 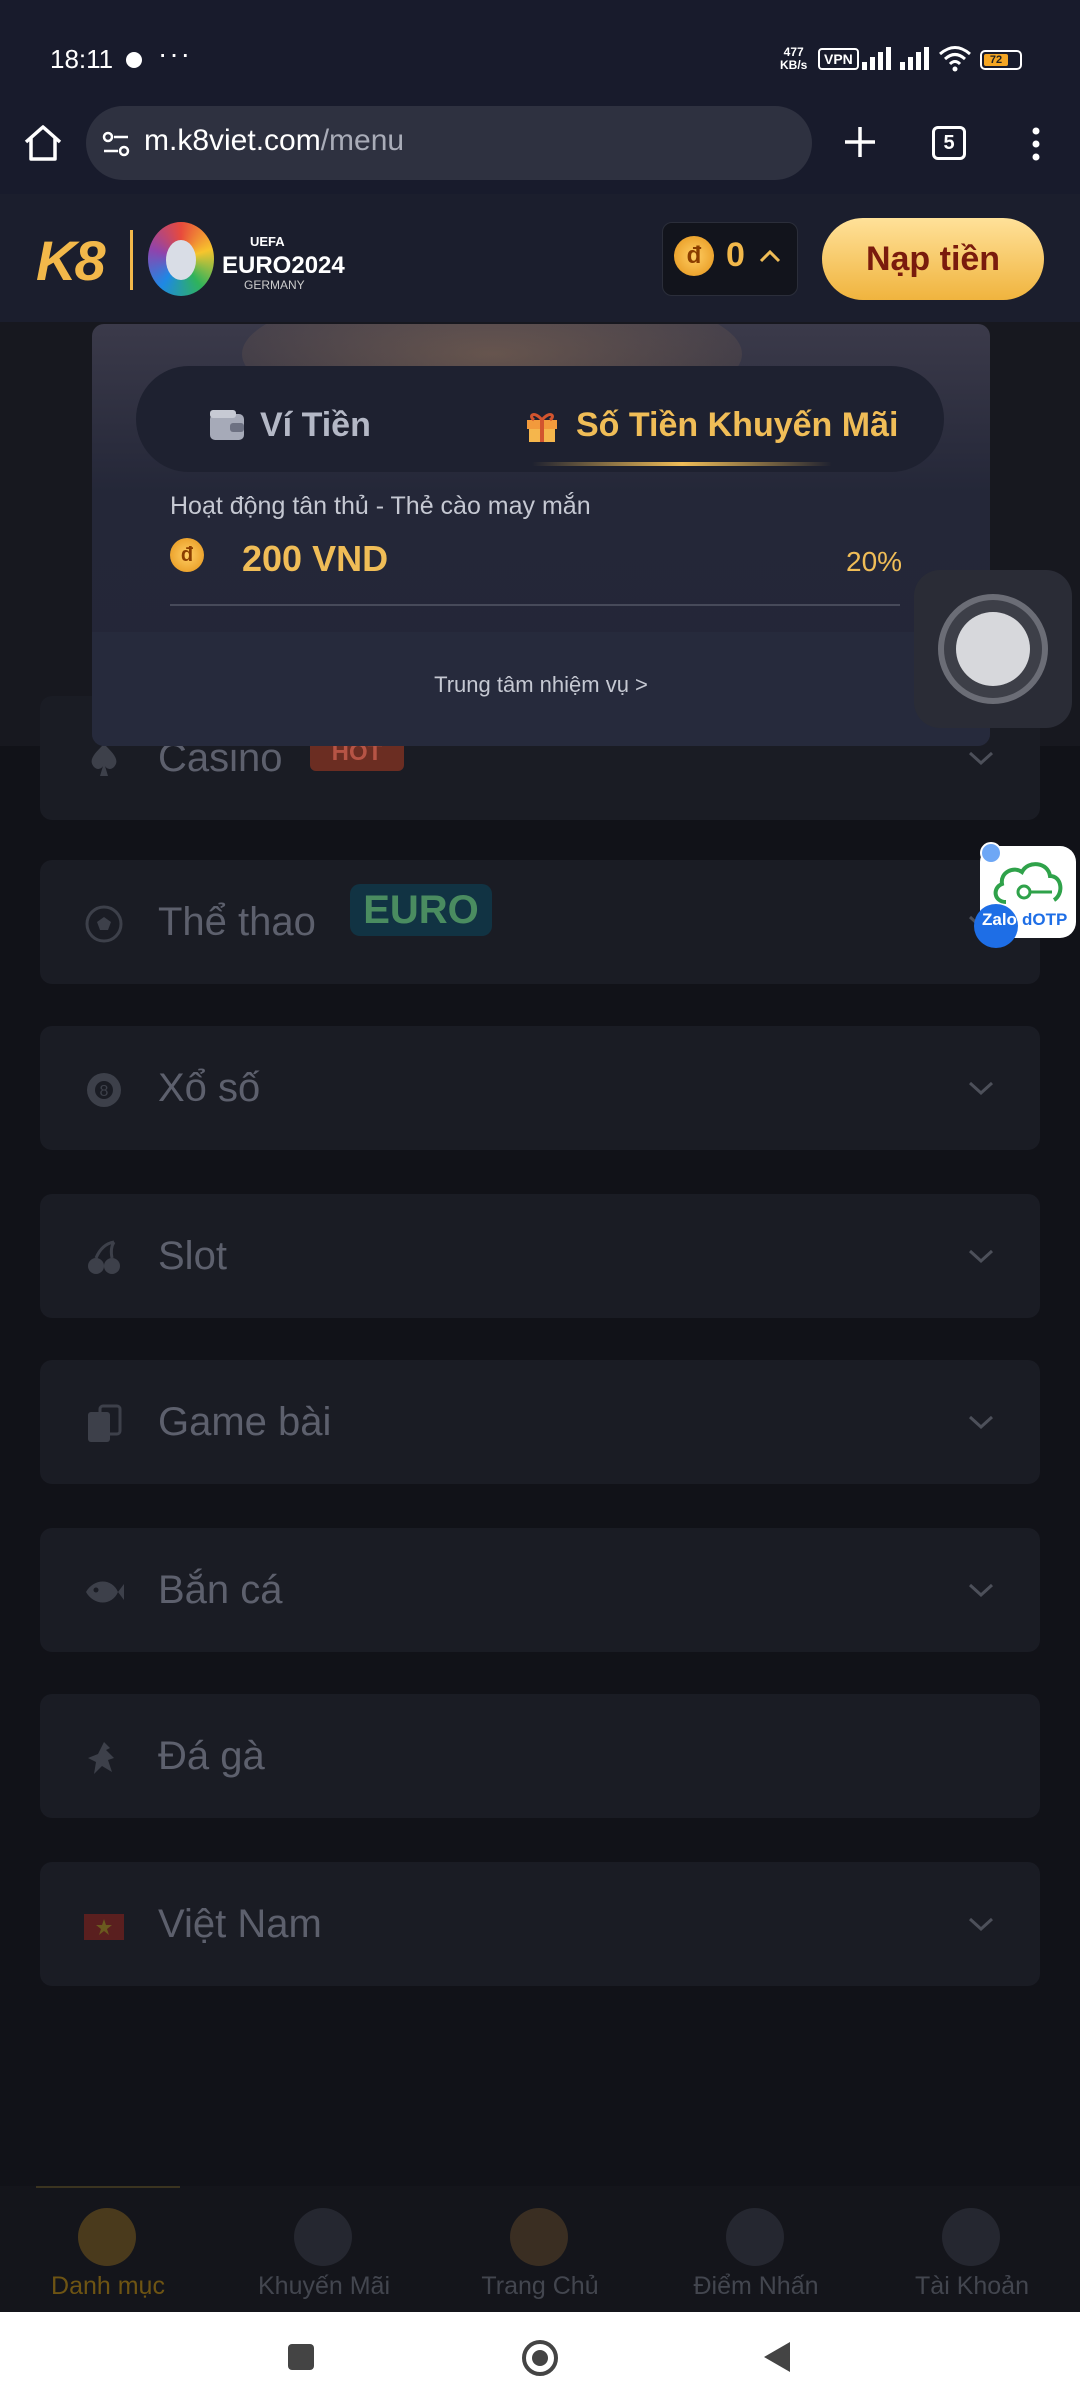 I want to click on assistive-touch-dot, so click(x=993, y=649).